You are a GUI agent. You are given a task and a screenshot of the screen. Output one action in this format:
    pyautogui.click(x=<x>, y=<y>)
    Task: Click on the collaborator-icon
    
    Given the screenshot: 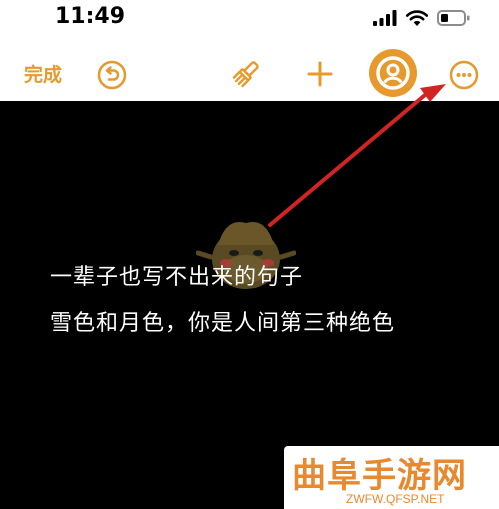 What is the action you would take?
    pyautogui.click(x=393, y=73)
    